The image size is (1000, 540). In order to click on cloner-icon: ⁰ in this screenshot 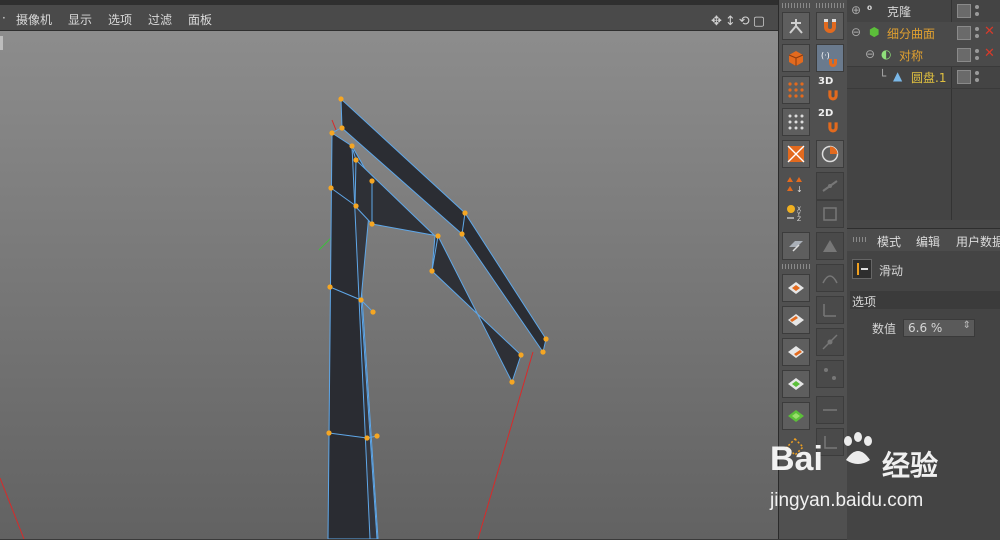, I will do `click(870, 10)`.